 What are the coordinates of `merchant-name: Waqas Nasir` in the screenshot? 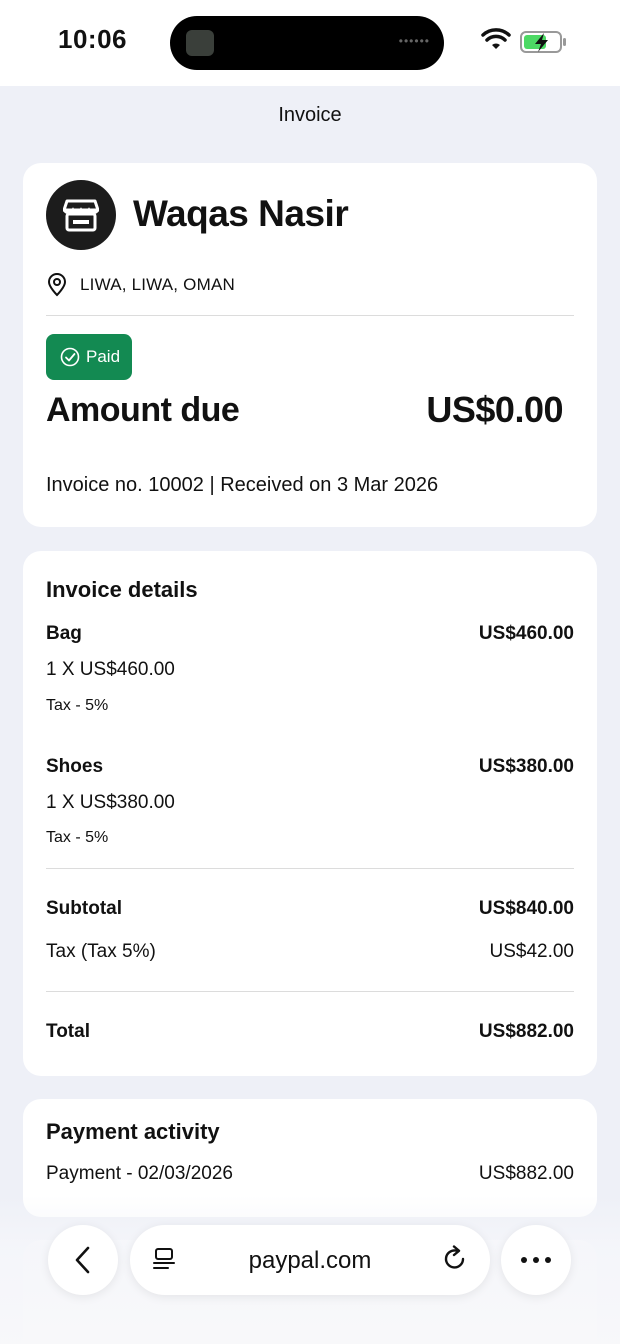 It's located at (241, 213).